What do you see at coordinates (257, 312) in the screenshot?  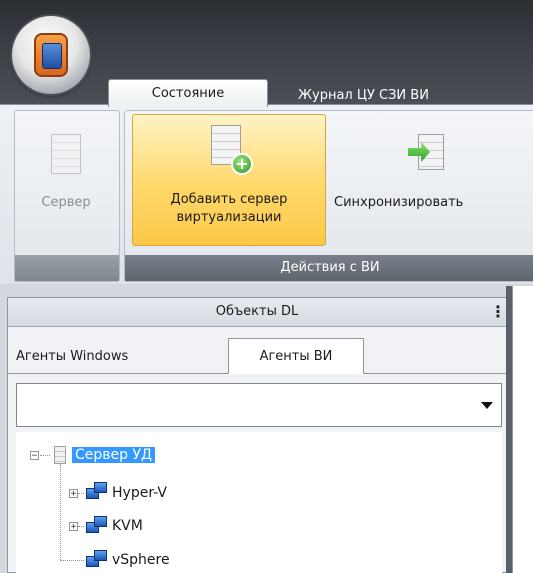 I see `panel-title: Объекты DL` at bounding box center [257, 312].